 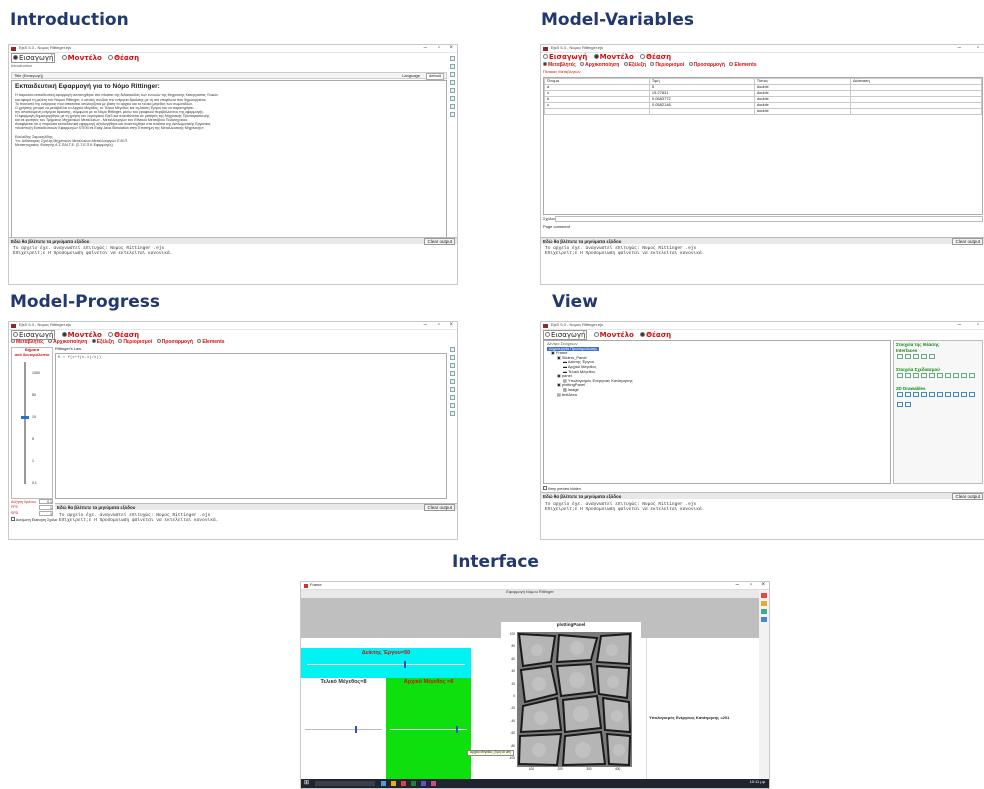 I want to click on table-row: double, so click(x=763, y=111).